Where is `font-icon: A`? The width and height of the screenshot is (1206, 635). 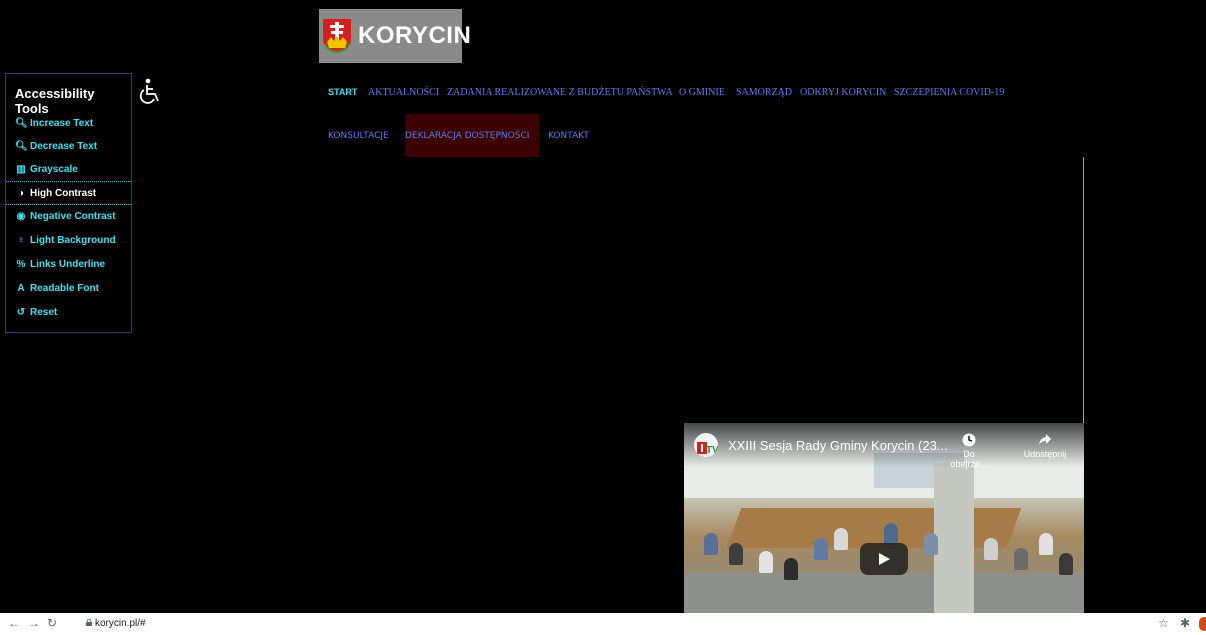 font-icon: A is located at coordinates (21, 288).